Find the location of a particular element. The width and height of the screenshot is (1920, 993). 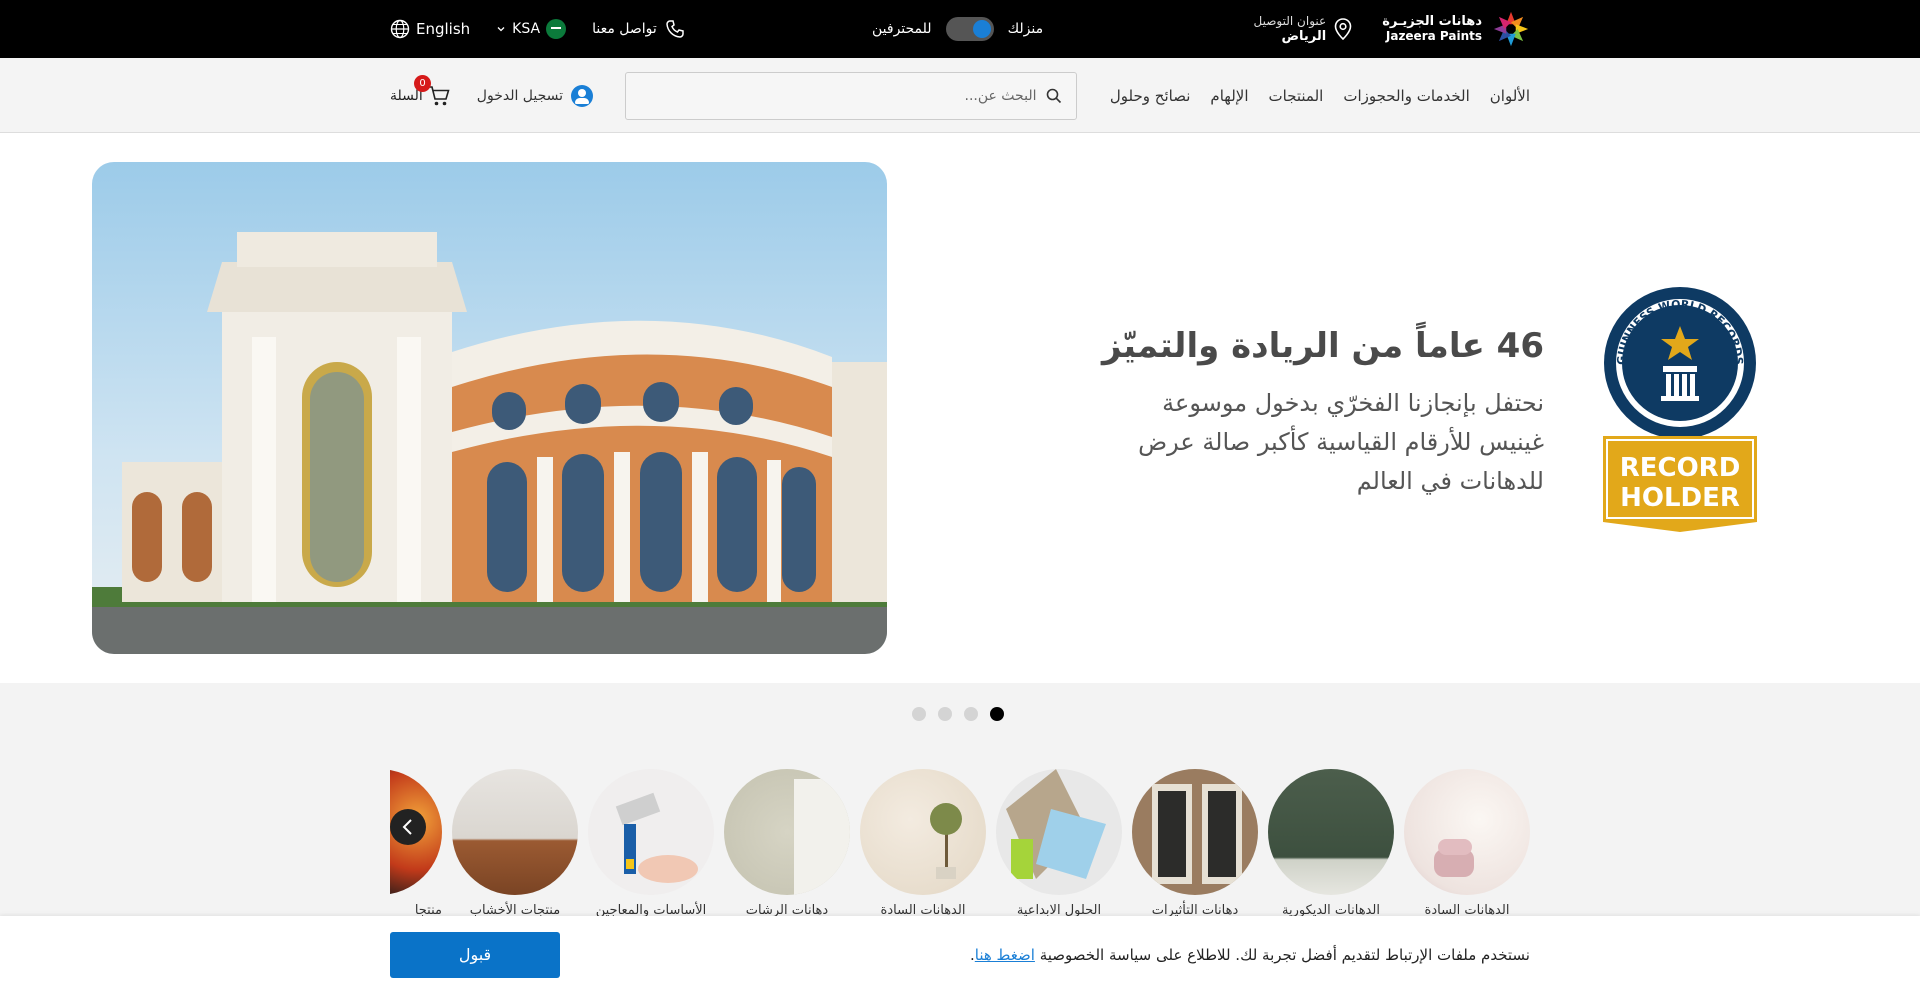

category-item: دهانات الرشات is located at coordinates (787, 843).